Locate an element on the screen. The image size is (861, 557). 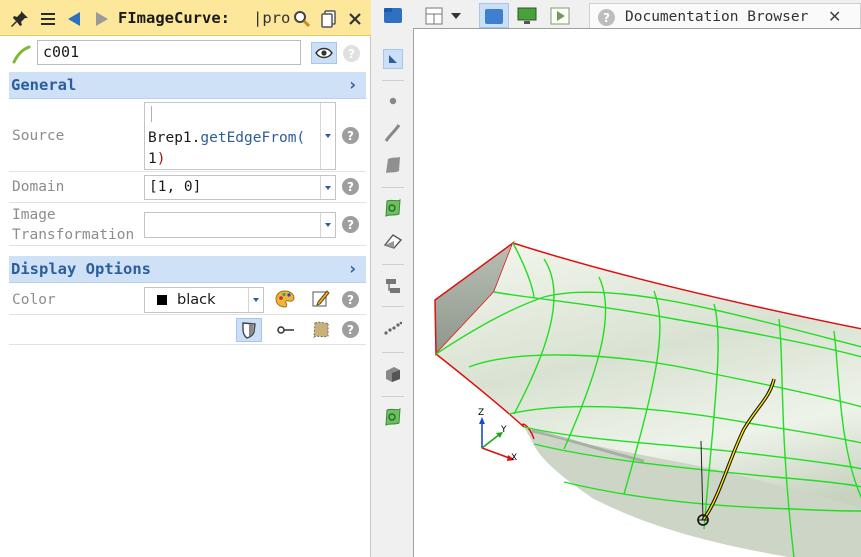
documentation-browser-tab: ? Documentation Browser ✕ is located at coordinates (725, 16).